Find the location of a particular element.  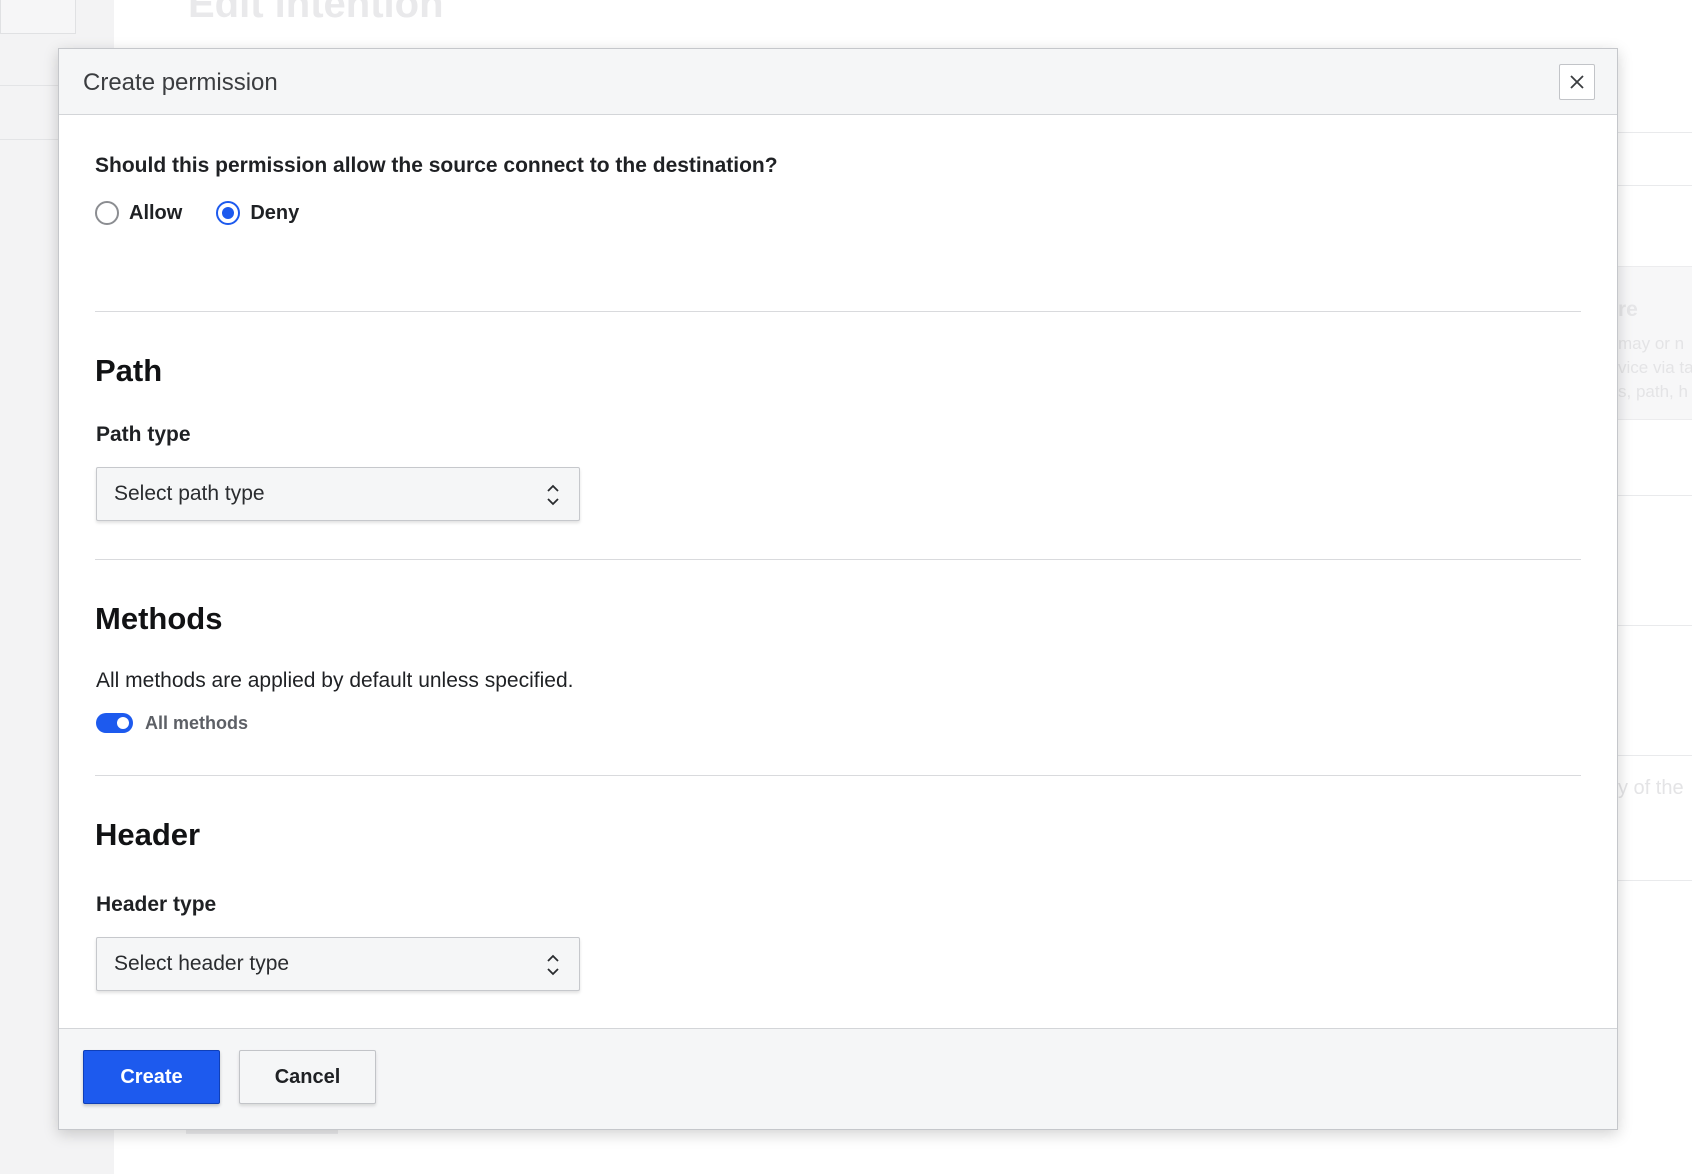

radio-allow-label: Allow is located at coordinates (156, 212).